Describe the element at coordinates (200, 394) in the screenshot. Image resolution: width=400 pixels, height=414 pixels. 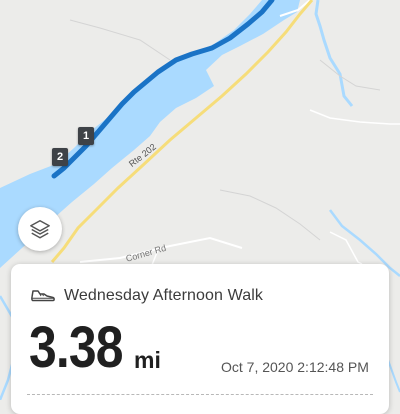
I see `card-divider` at that location.